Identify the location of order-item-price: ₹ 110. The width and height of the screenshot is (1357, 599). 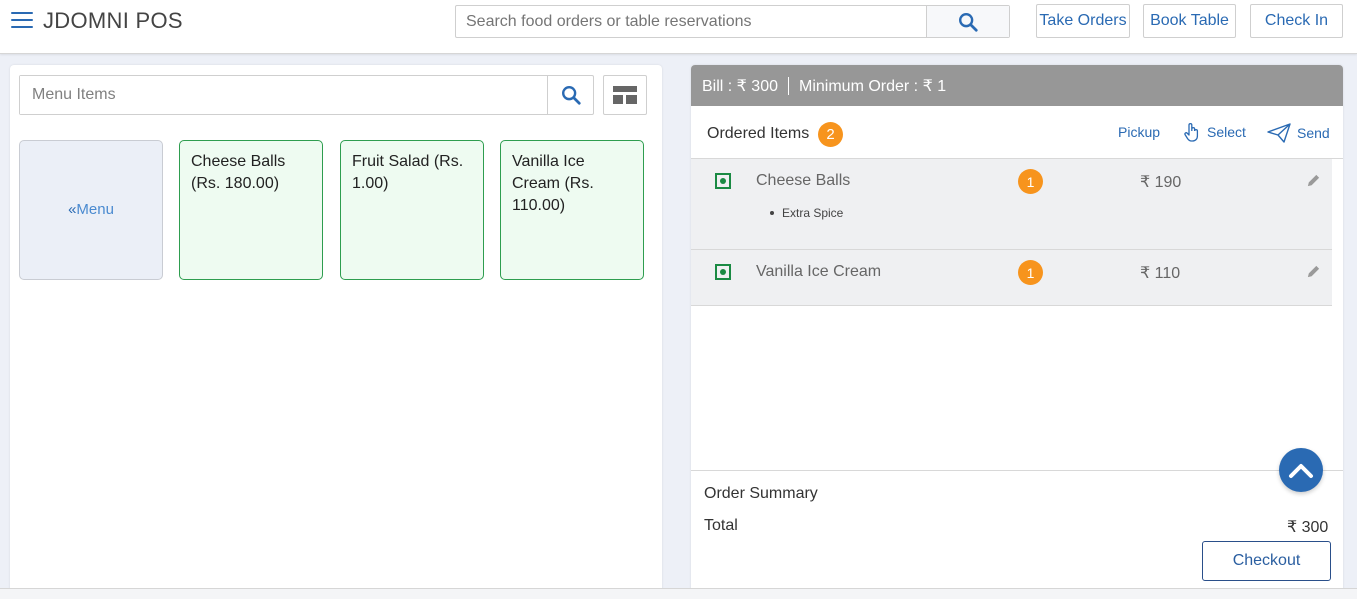
(1160, 273).